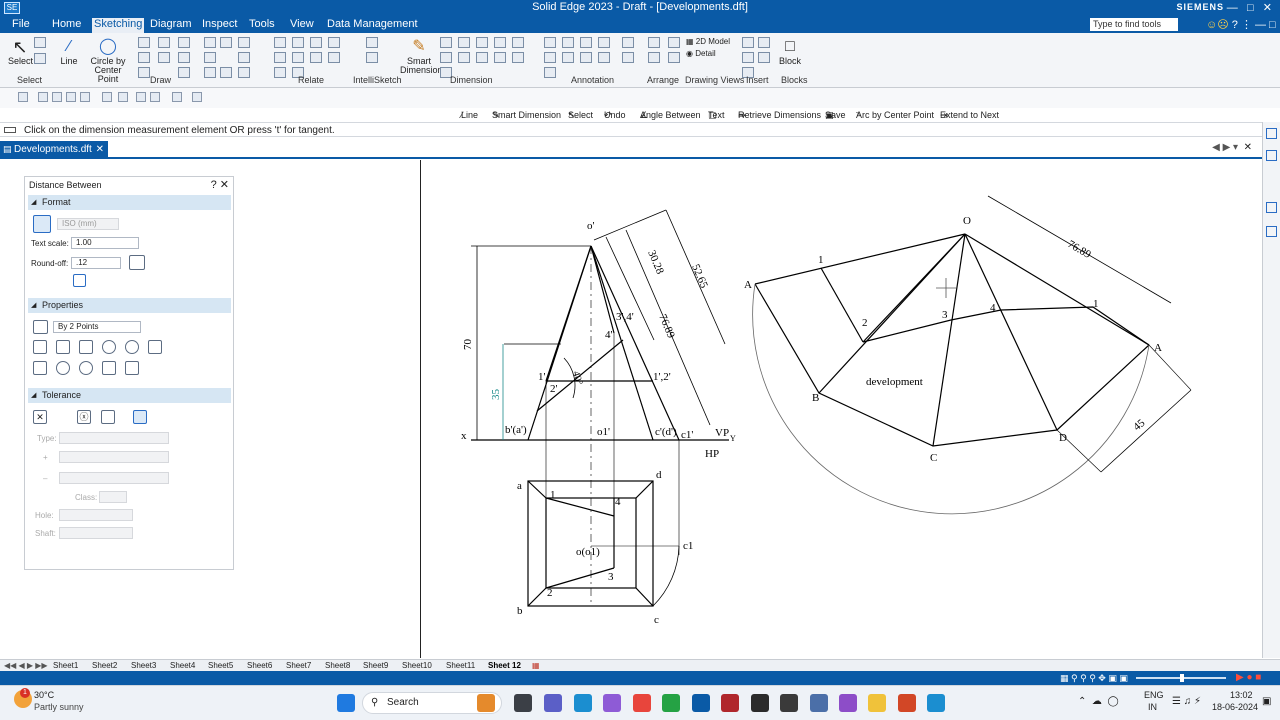  Describe the element at coordinates (1271, 155) in the screenshot. I see `groups-icon` at that location.